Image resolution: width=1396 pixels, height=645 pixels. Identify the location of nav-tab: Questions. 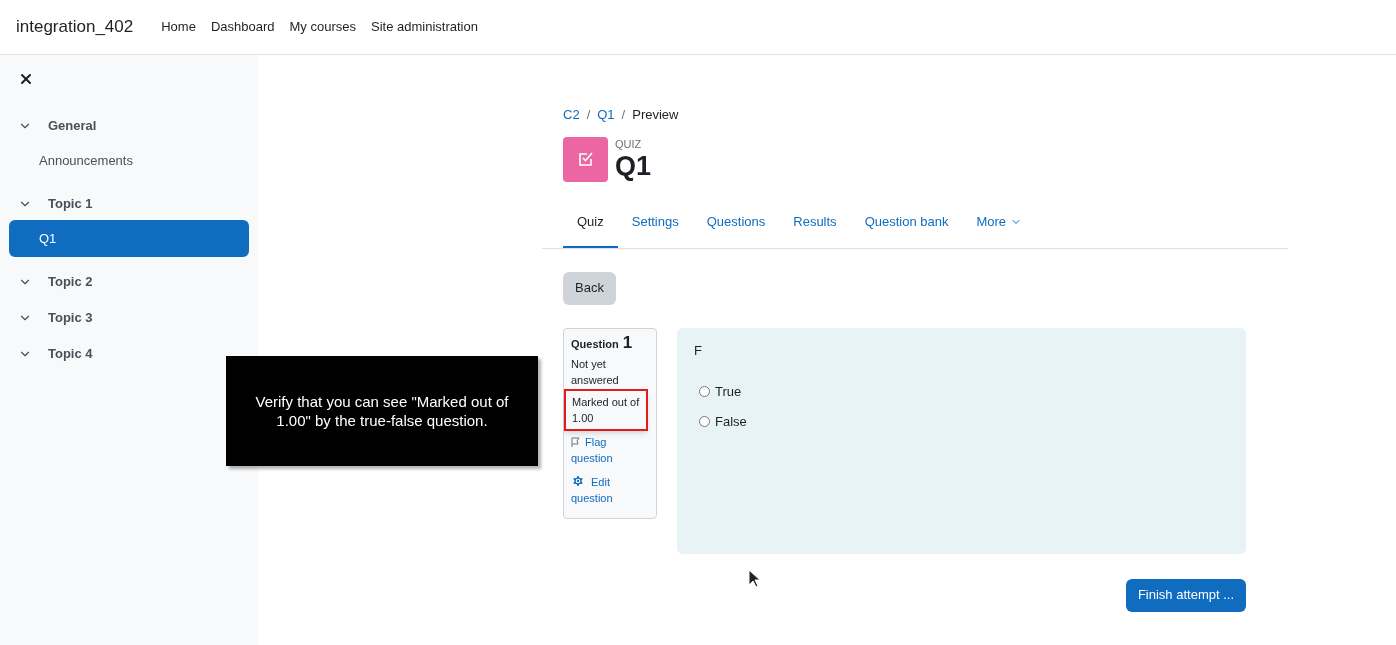
(736, 223).